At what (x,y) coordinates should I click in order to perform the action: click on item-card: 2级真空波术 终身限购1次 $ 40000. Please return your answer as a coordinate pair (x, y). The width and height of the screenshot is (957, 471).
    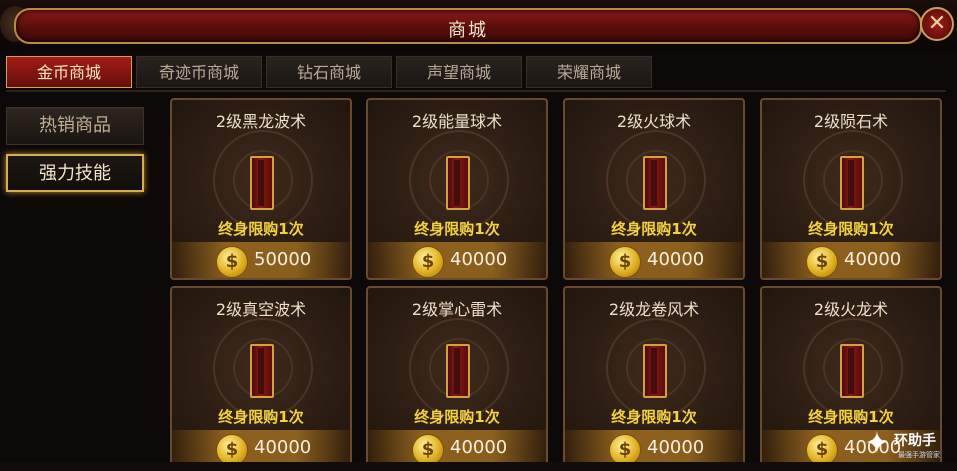
    Looking at the image, I should click on (261, 377).